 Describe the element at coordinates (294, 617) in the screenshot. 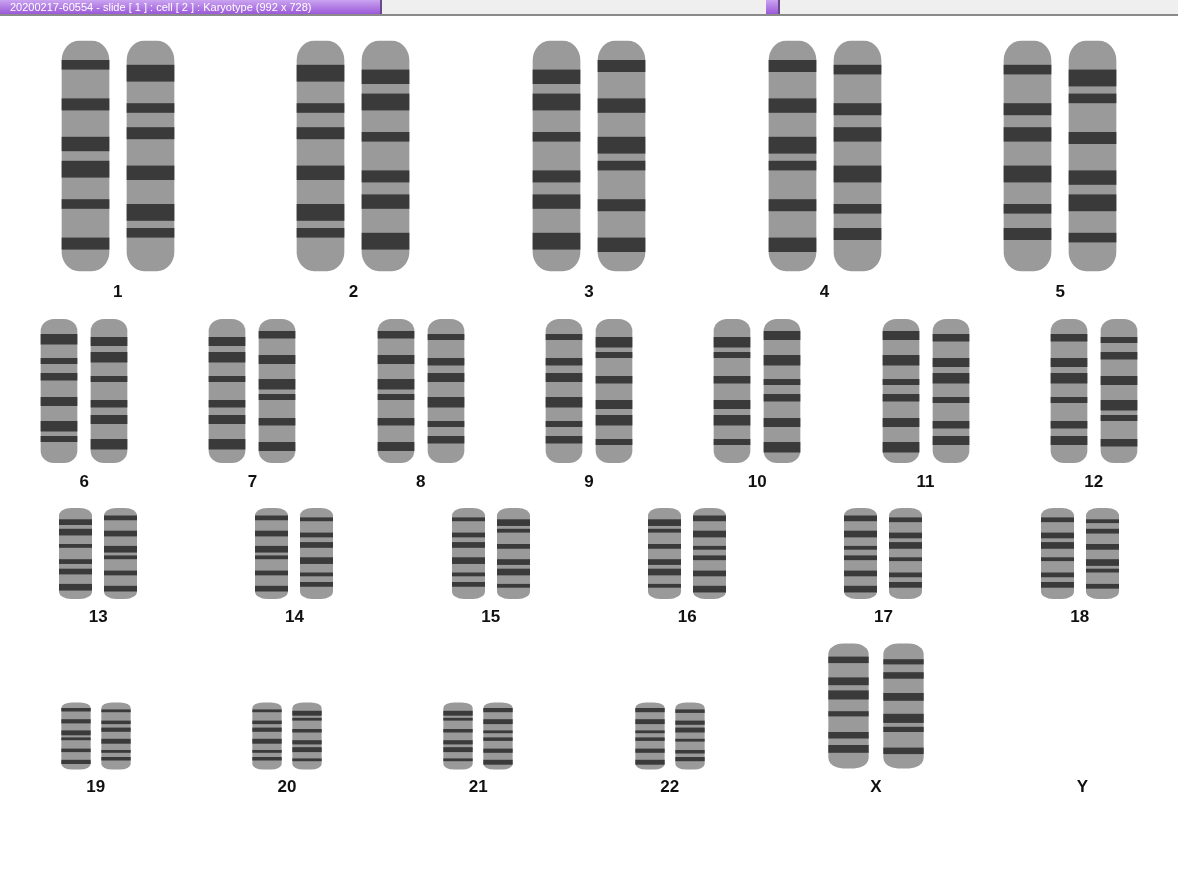

I see `chromosome-label: 14` at that location.